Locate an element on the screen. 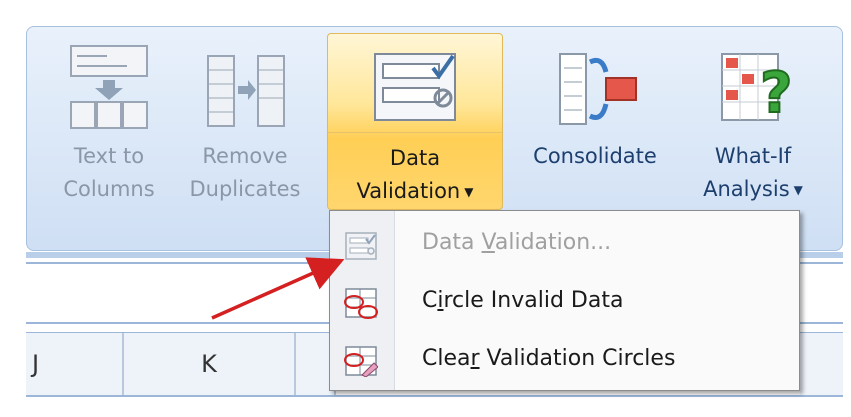 This screenshot has width=851, height=417. label-line-2-wrap: Validation ▼ is located at coordinates (415, 192).